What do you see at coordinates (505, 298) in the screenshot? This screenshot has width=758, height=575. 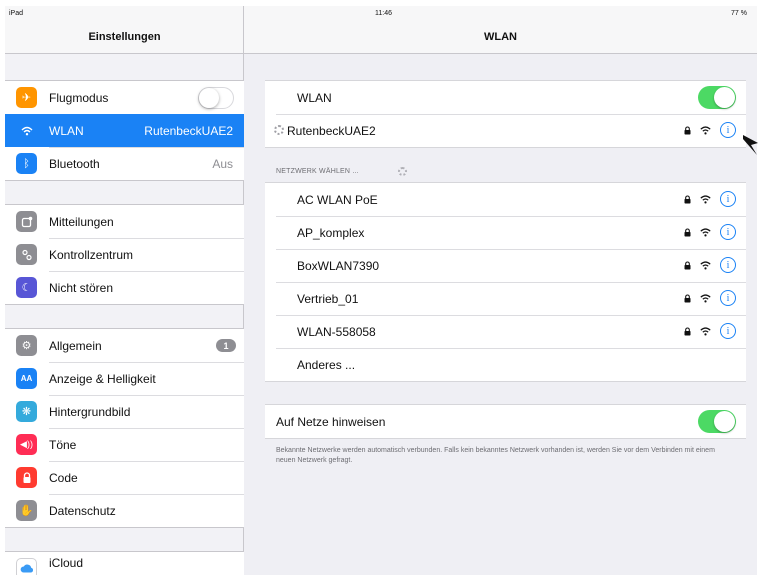 I see `network-row: Vertrieb_01 i` at bounding box center [505, 298].